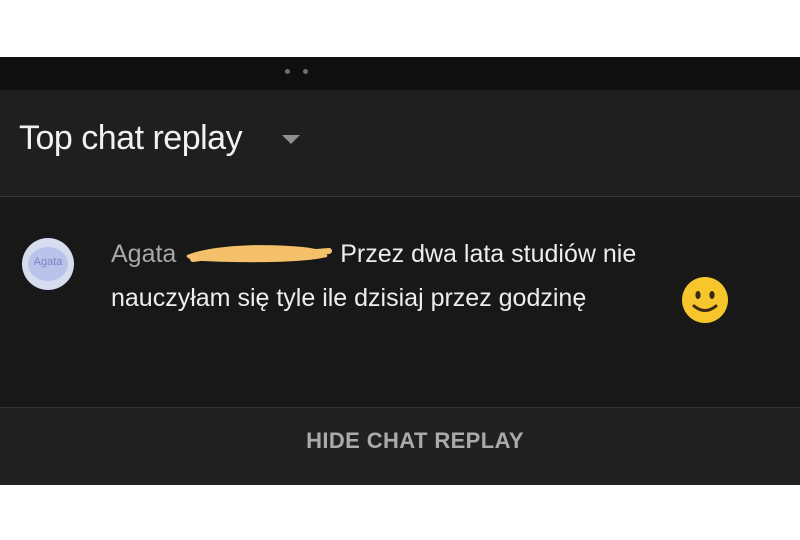 This screenshot has height=540, width=800. Describe the element at coordinates (131, 138) in the screenshot. I see `chat-mode-selector-label: Top chat replay` at that location.